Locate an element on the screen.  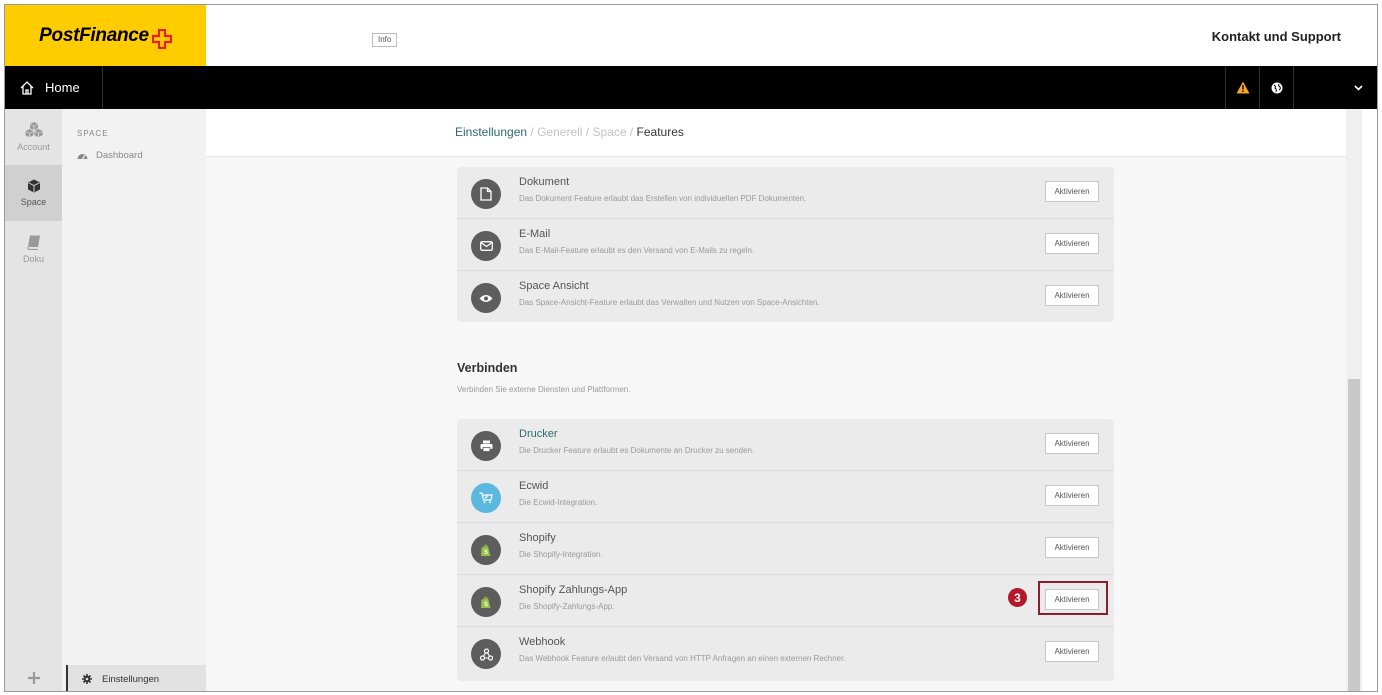
rail-item-account: Account is located at coordinates (33, 137).